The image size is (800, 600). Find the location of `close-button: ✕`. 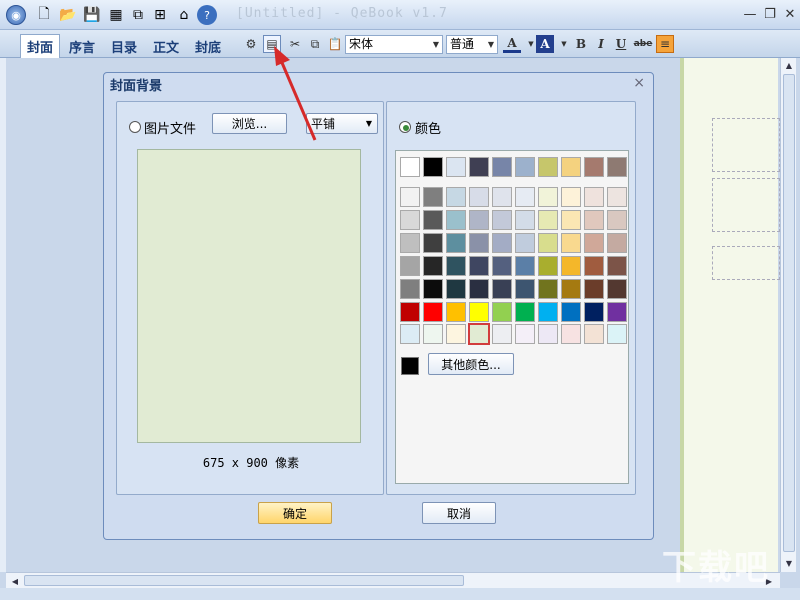

close-button: ✕ is located at coordinates (790, 14).